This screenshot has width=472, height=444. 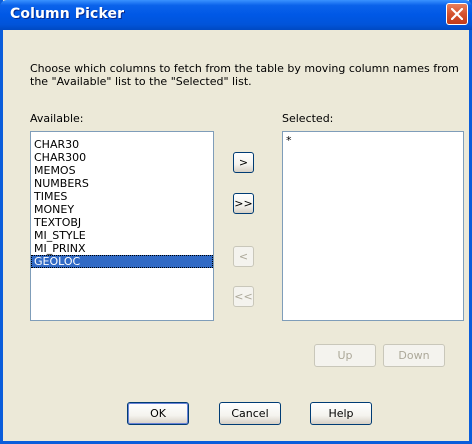 What do you see at coordinates (57, 118) in the screenshot?
I see `available-label: Available:` at bounding box center [57, 118].